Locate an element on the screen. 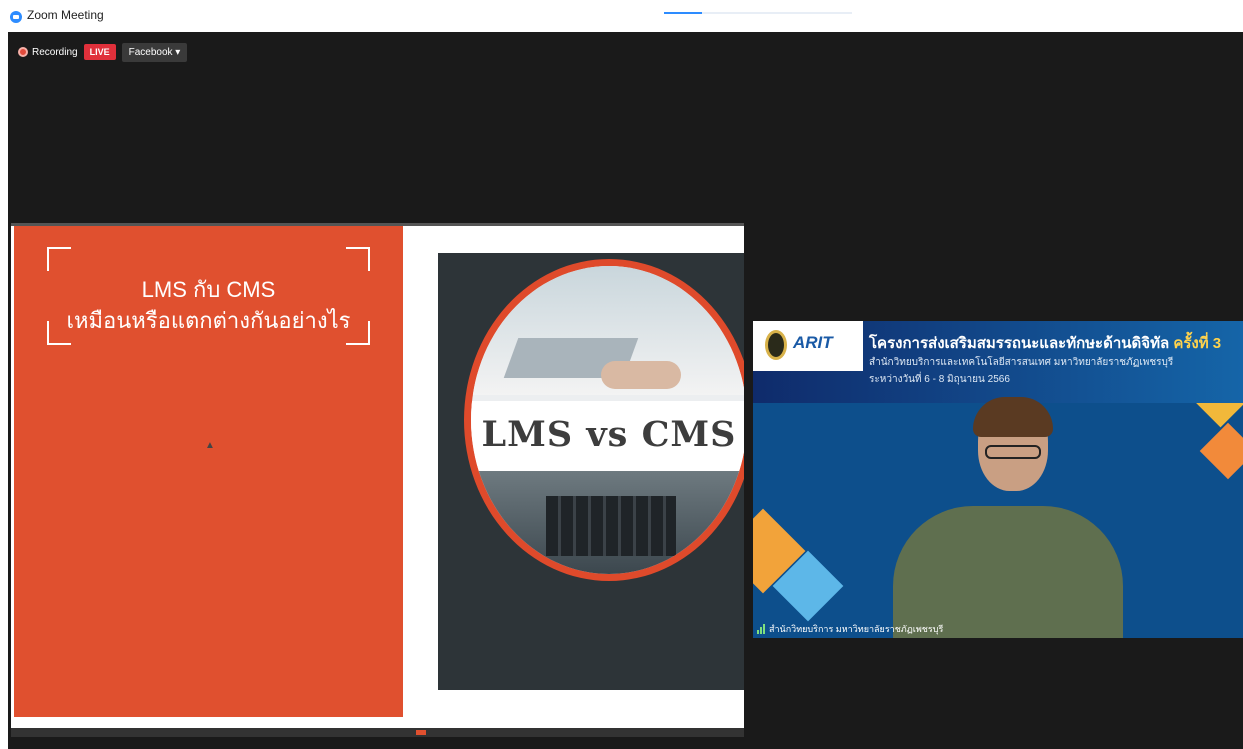 The image size is (1243, 749). banner-date: ระหว่างวันที่ 6 - 8 มิถุนายน 2566 is located at coordinates (939, 379).